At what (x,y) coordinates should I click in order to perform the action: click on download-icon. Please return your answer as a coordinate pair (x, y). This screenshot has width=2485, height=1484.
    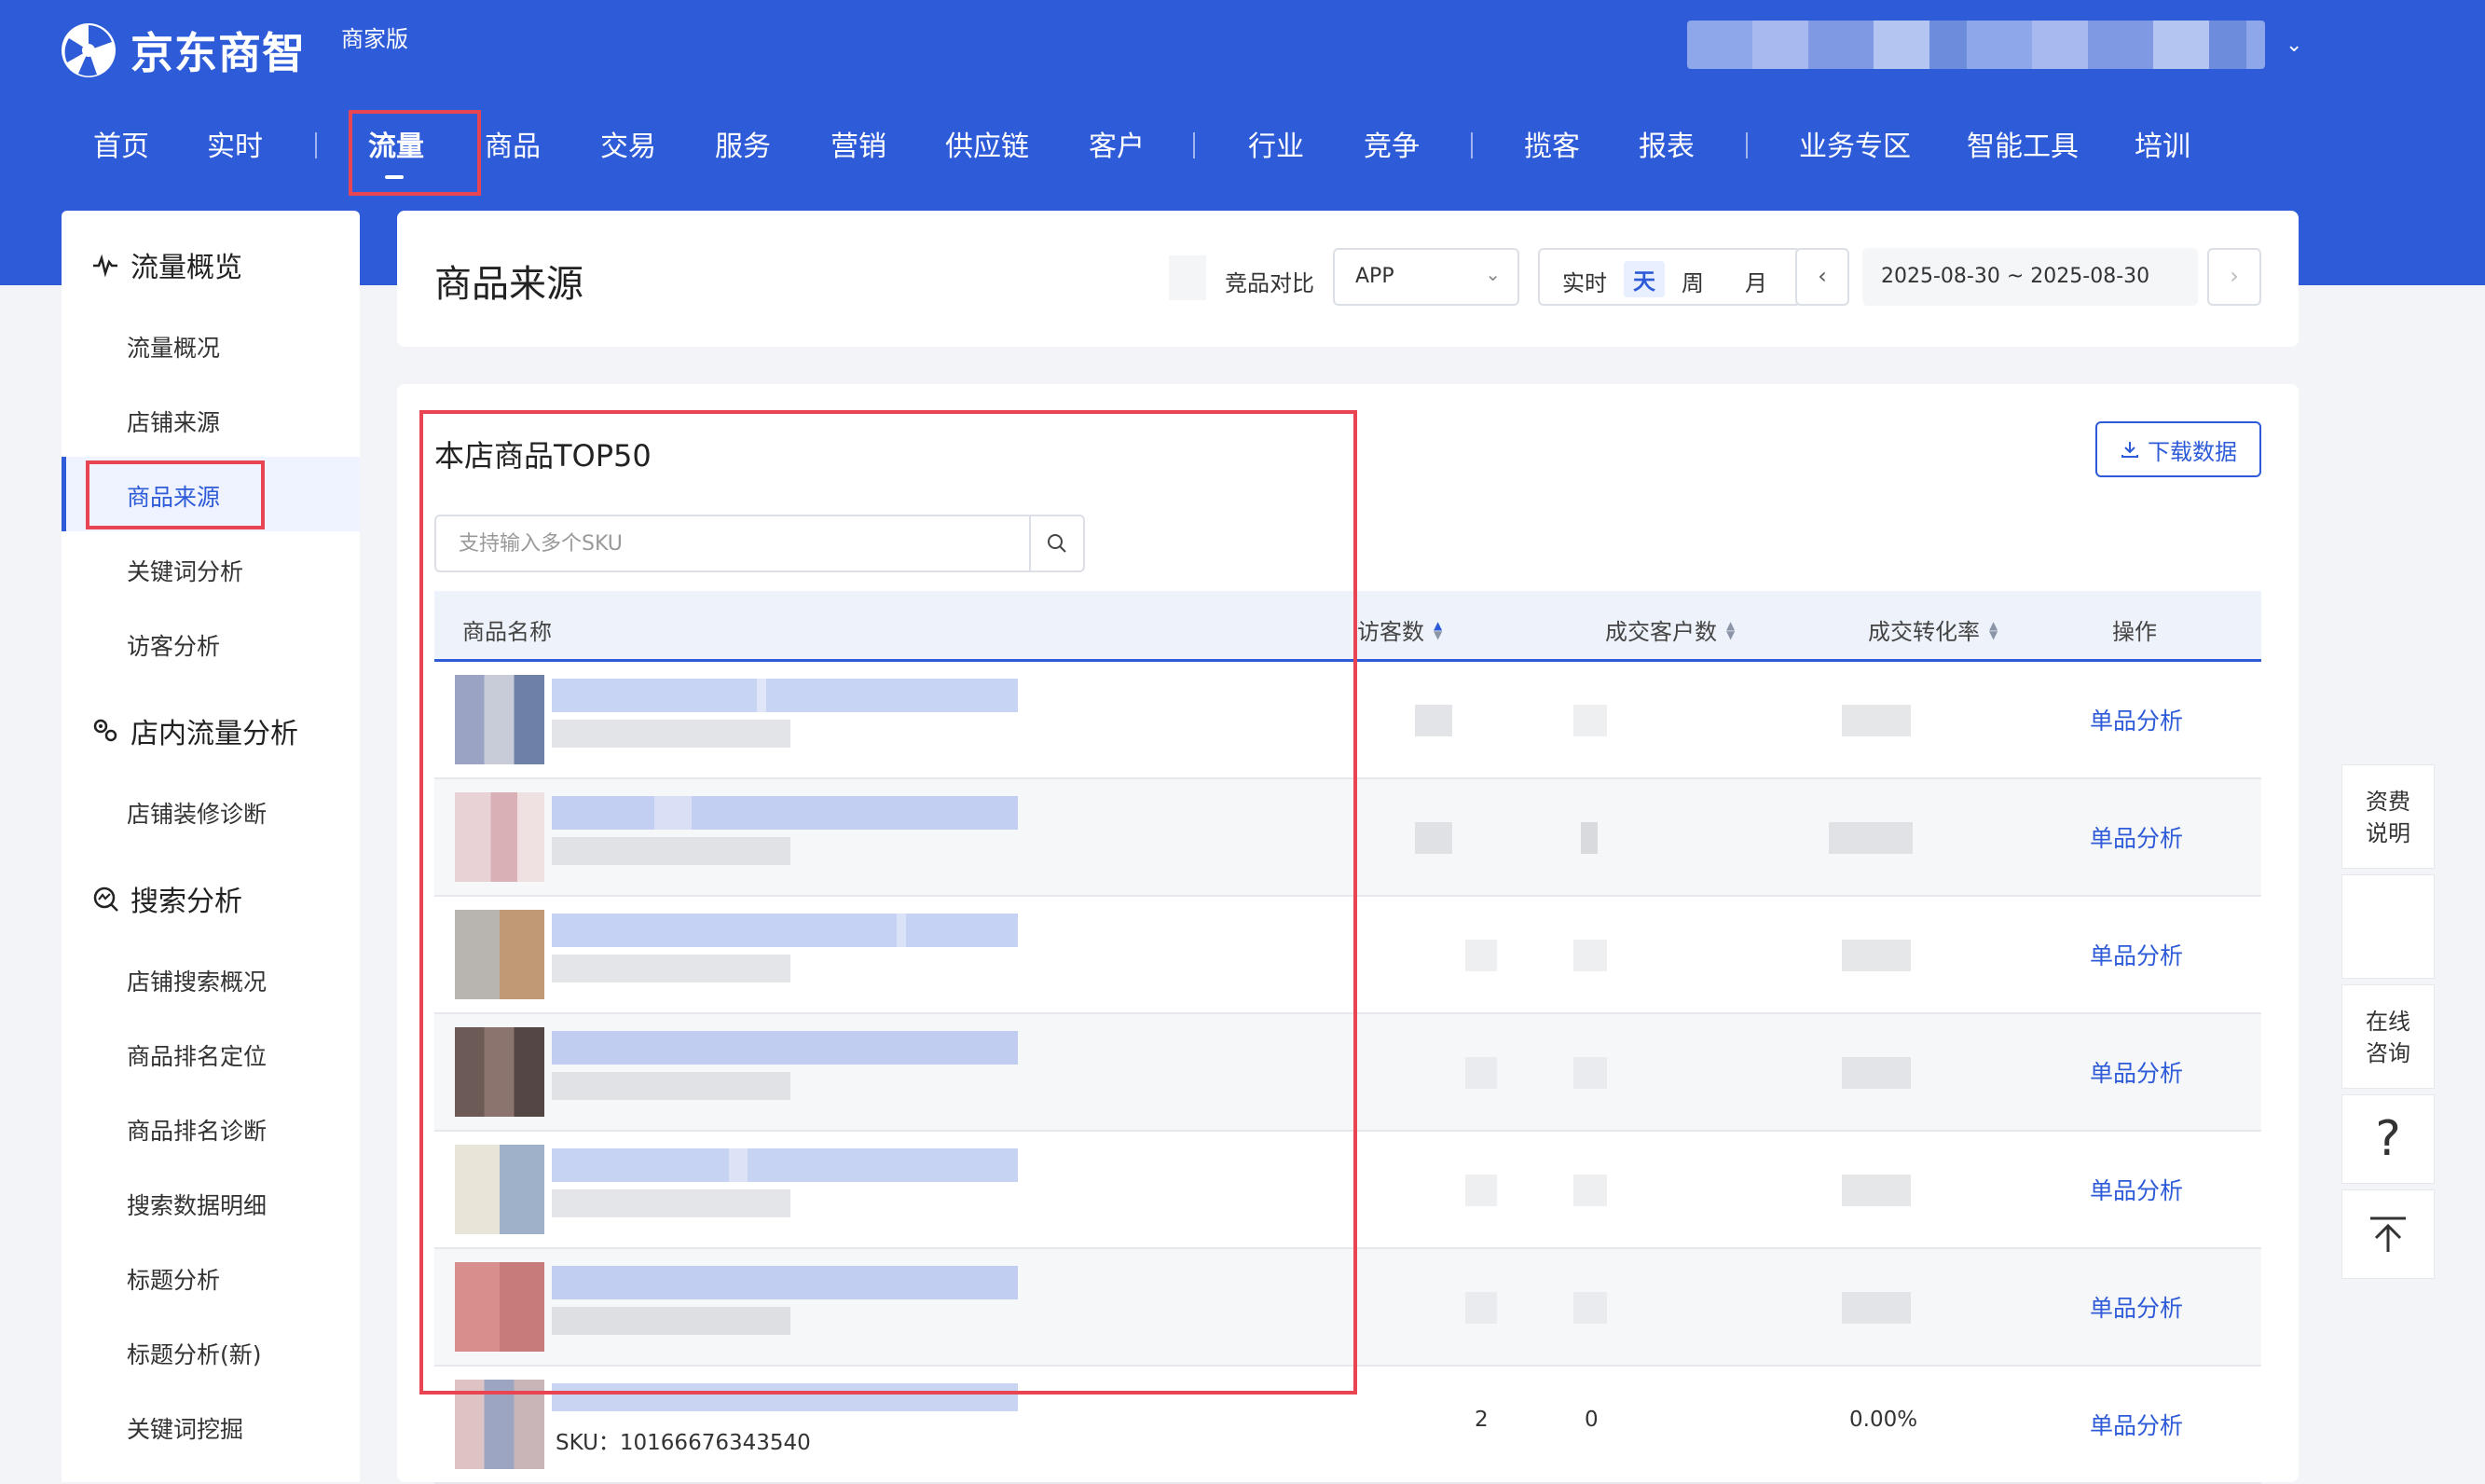
    Looking at the image, I should click on (2129, 450).